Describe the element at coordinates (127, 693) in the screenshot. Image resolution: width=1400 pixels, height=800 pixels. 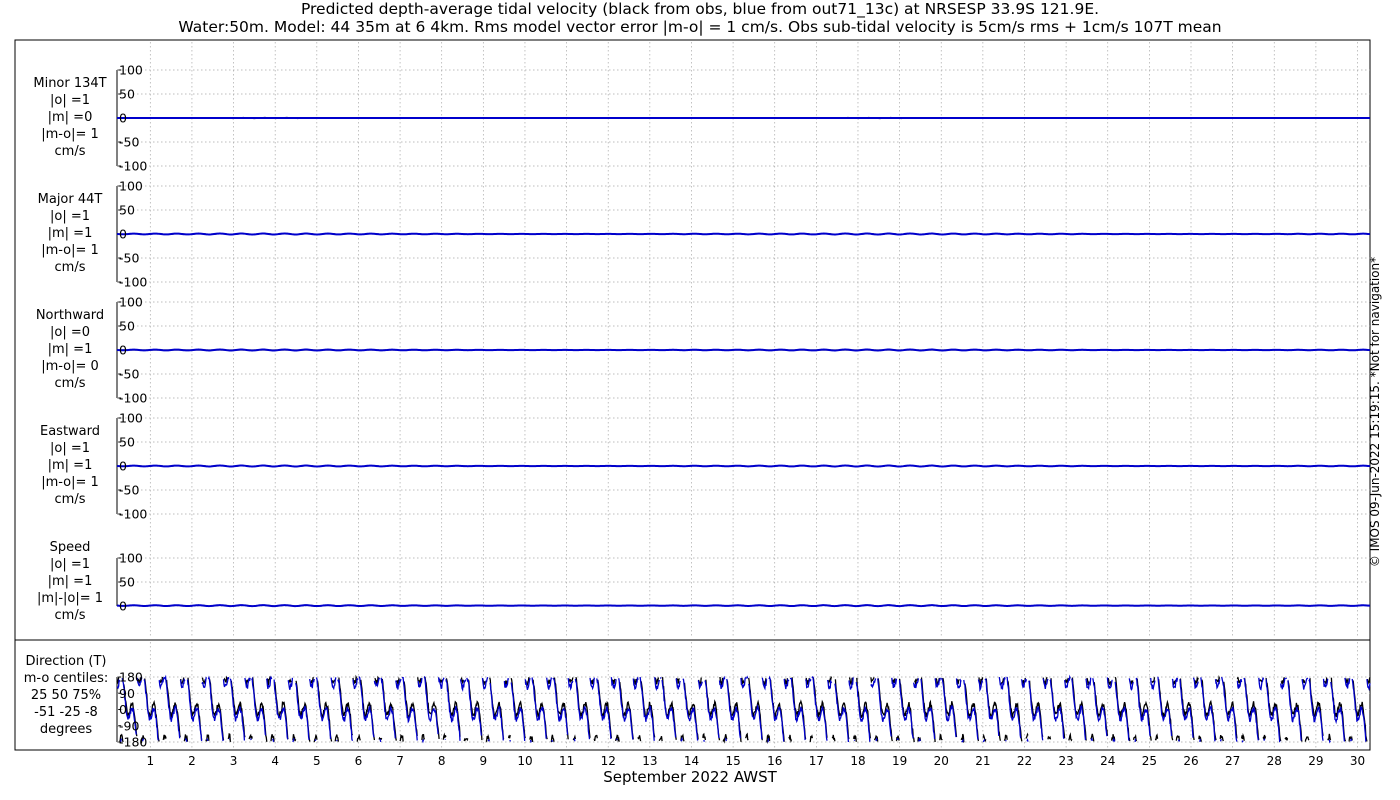
I see `y-tick-label: 90` at that location.